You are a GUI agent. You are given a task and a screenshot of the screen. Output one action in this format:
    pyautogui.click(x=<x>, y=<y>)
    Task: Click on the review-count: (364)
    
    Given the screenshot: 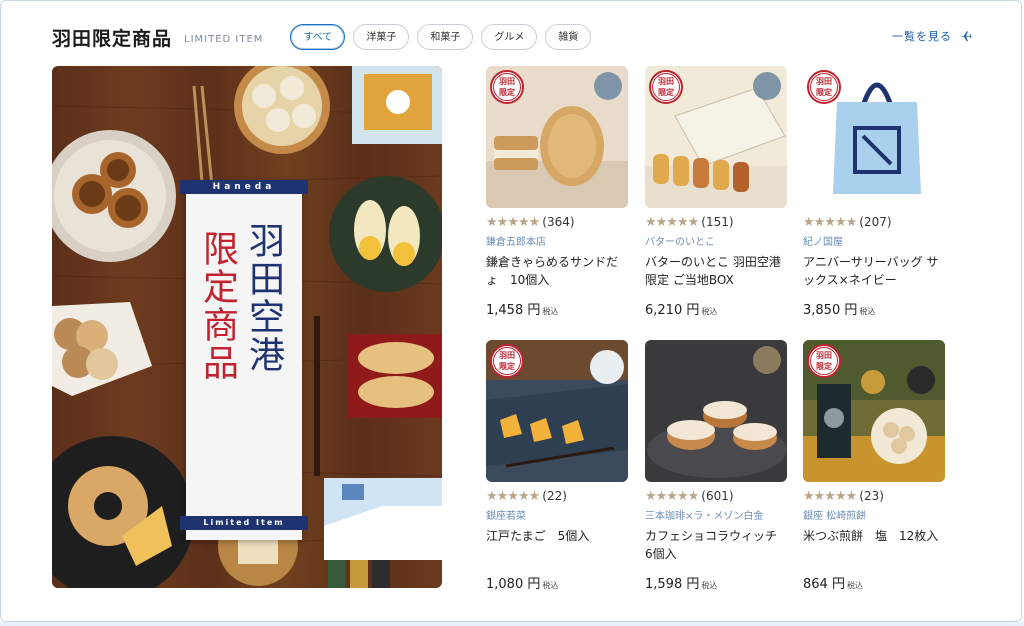 What is the action you would take?
    pyautogui.click(x=558, y=222)
    